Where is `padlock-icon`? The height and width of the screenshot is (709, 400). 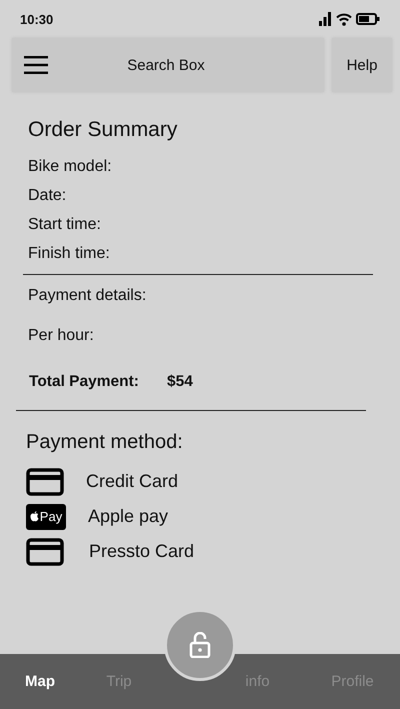
padlock-icon is located at coordinates (200, 645).